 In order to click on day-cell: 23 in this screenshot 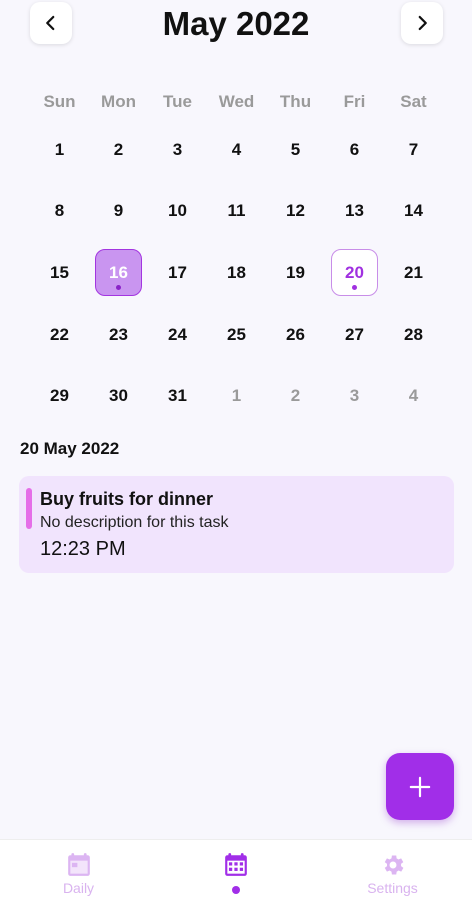, I will do `click(118, 334)`.